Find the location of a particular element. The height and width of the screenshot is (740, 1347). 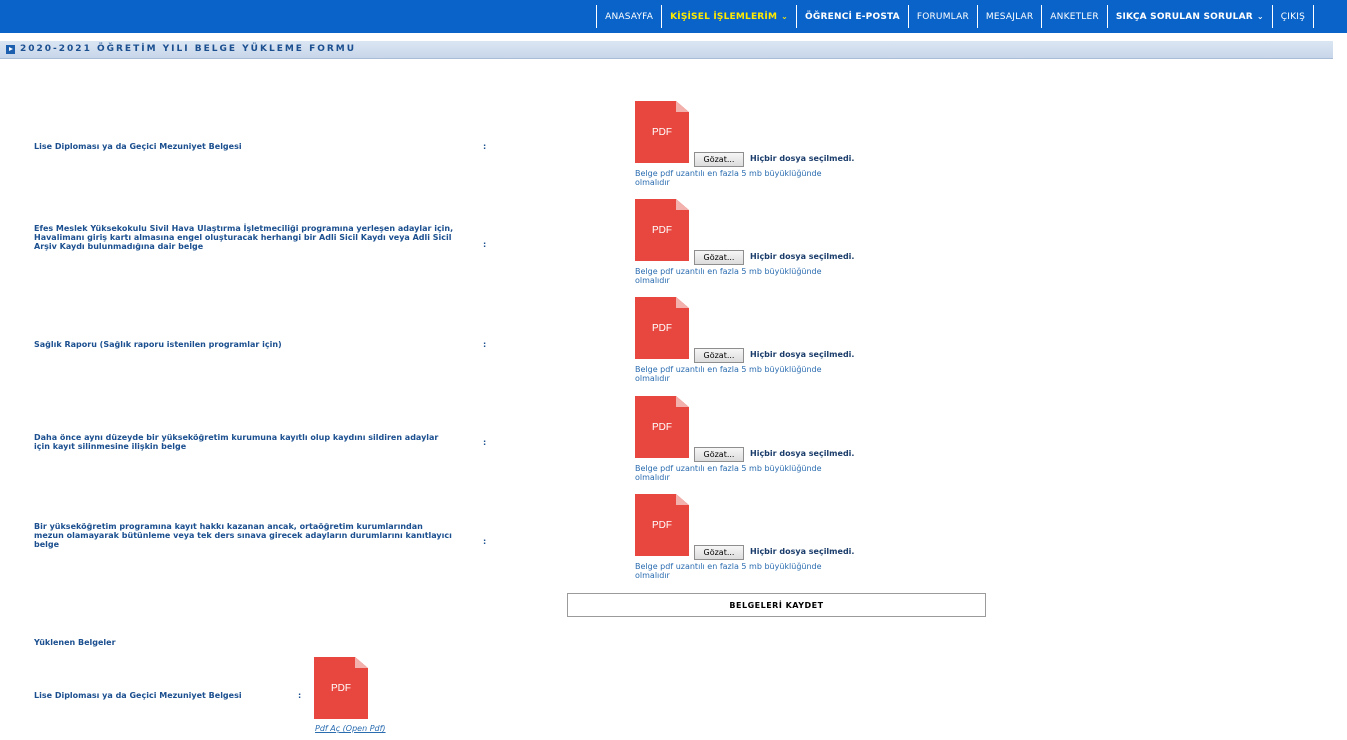

nav-home-label: ANASAYFA is located at coordinates (629, 16).